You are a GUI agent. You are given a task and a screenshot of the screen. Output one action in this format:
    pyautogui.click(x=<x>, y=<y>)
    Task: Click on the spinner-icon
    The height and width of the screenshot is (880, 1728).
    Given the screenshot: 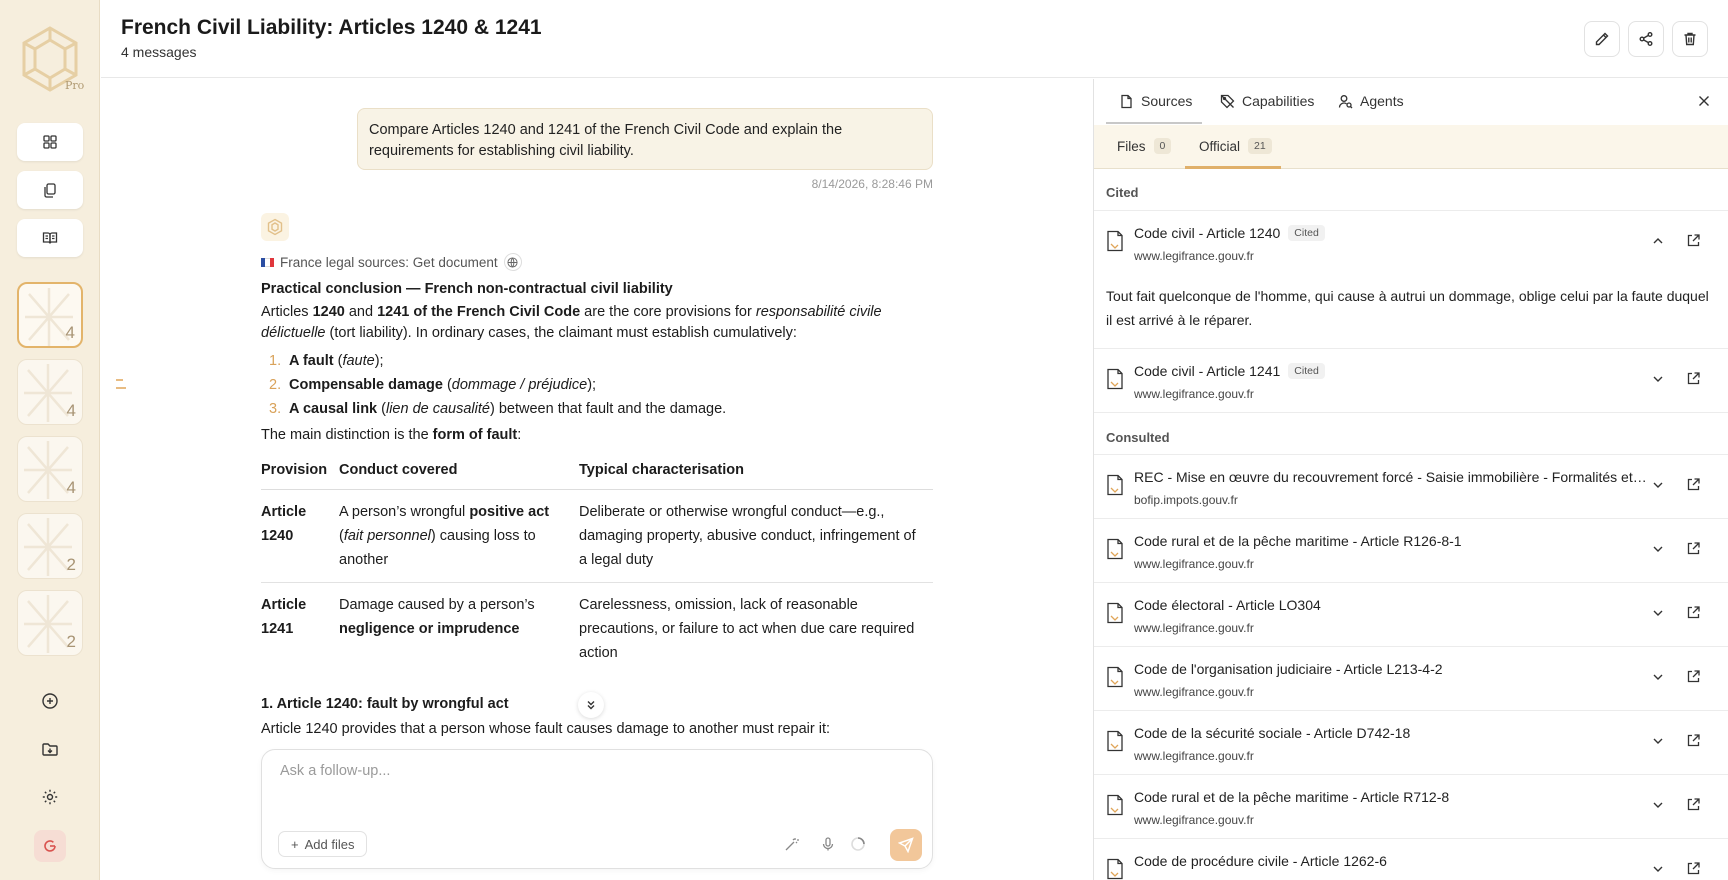 What is the action you would take?
    pyautogui.click(x=858, y=844)
    